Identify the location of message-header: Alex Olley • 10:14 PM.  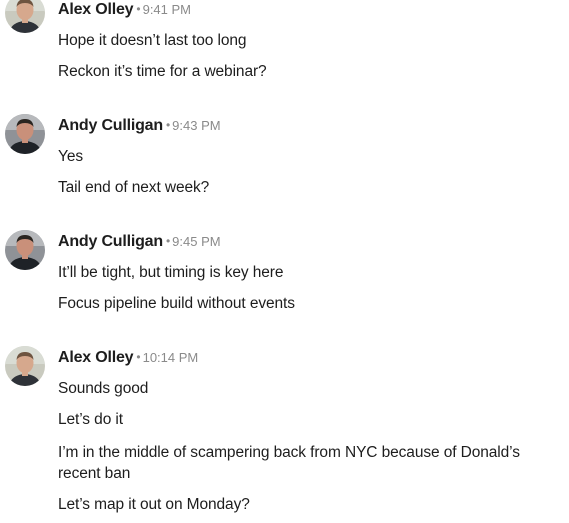
(128, 358).